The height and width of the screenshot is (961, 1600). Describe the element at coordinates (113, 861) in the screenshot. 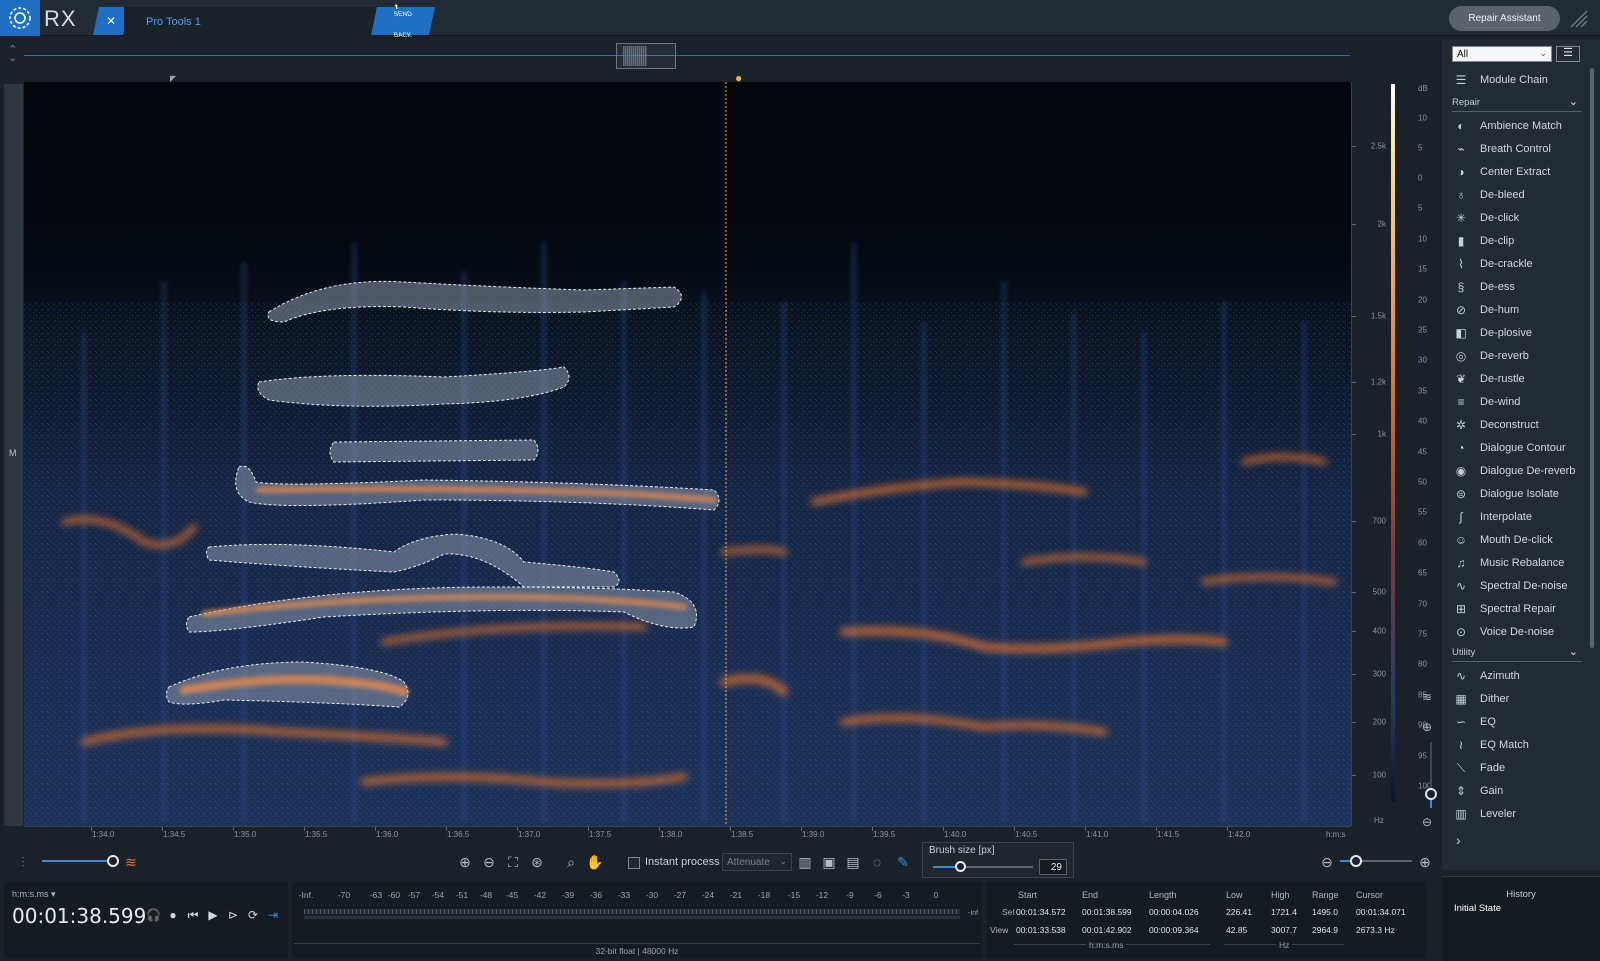

I see `blend-slider-knob` at that location.